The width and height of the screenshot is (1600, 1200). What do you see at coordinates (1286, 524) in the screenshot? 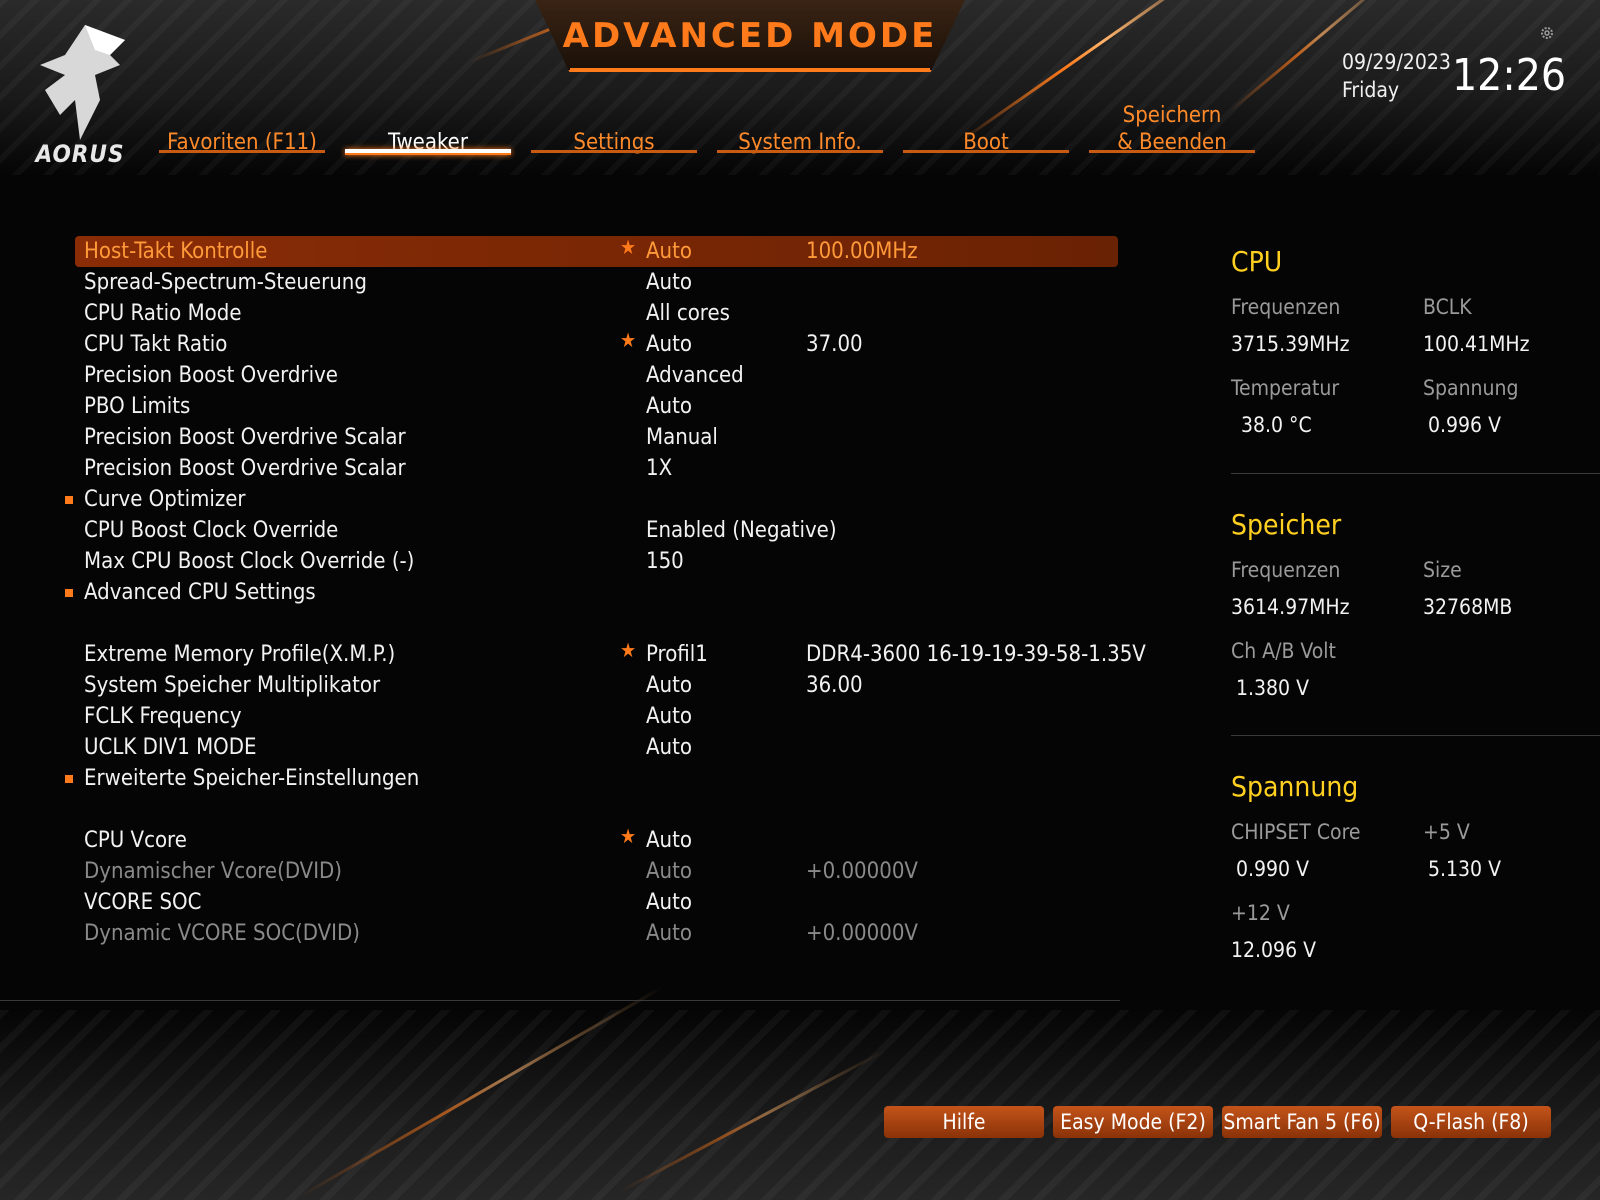
I see `panel-title: Speicher` at bounding box center [1286, 524].